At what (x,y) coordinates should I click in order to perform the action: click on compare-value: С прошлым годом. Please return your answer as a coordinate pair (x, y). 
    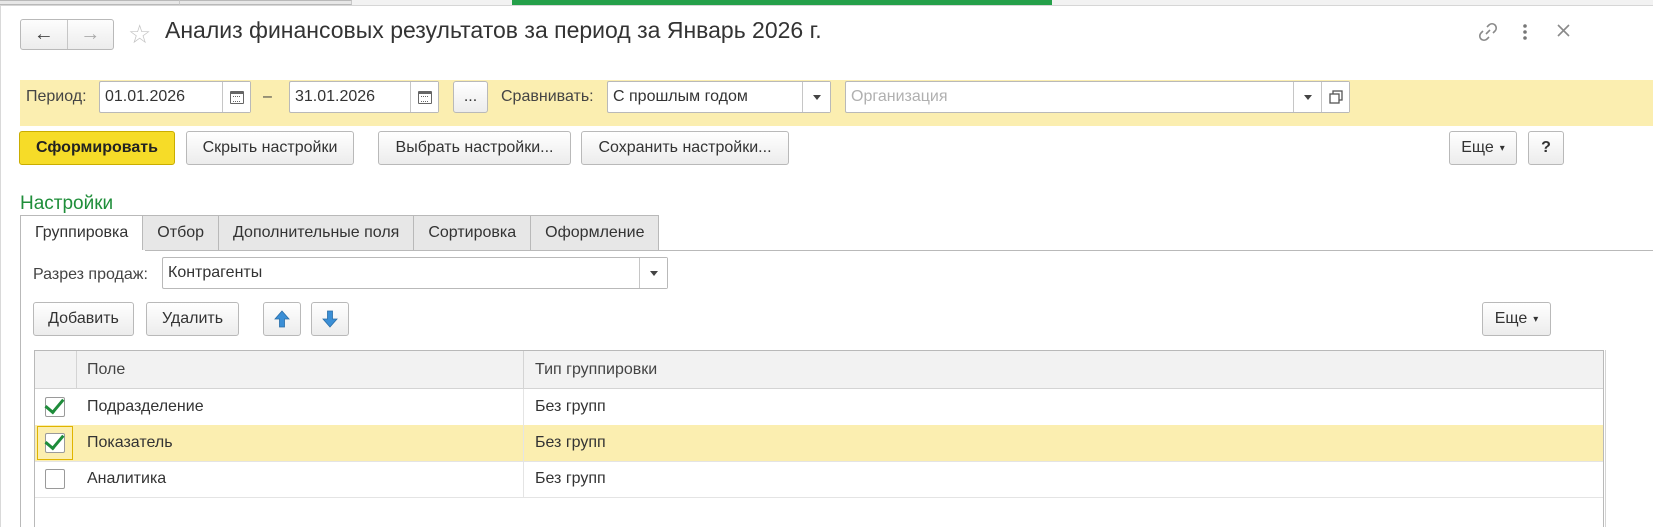
    Looking at the image, I should click on (680, 96).